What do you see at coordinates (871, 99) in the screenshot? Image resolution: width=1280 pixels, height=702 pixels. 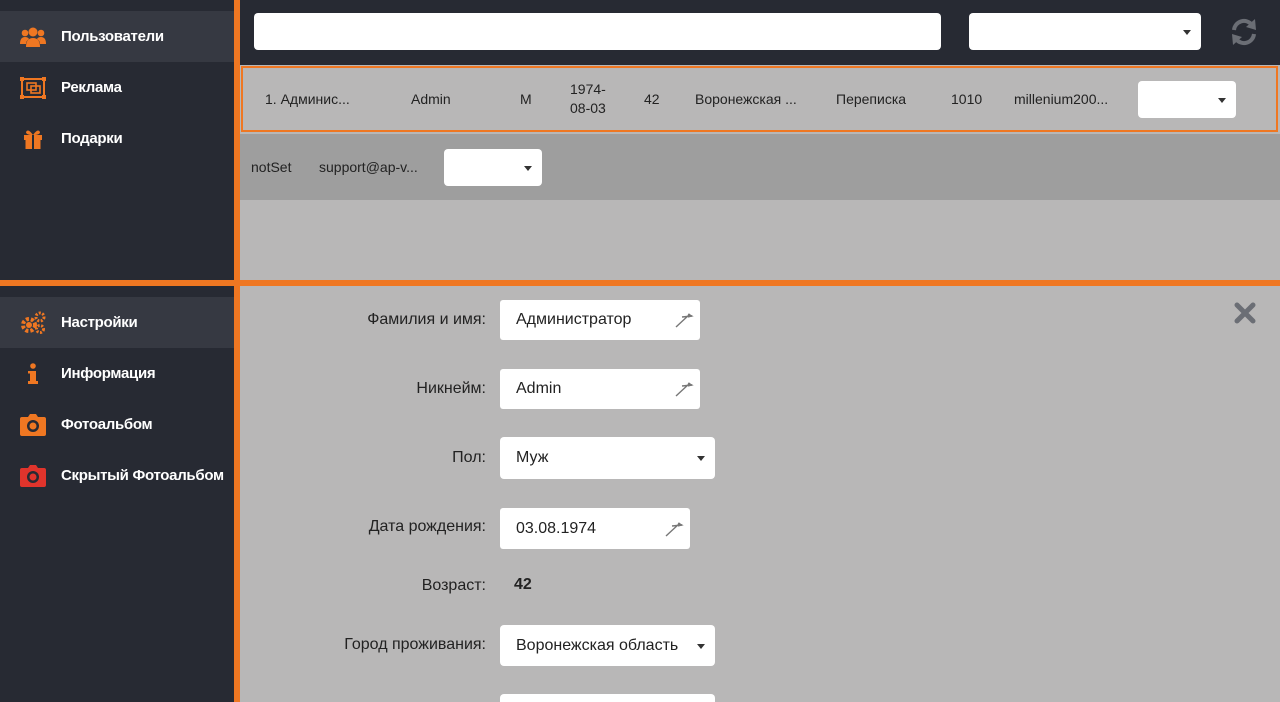 I see `user-status: Переписка` at bounding box center [871, 99].